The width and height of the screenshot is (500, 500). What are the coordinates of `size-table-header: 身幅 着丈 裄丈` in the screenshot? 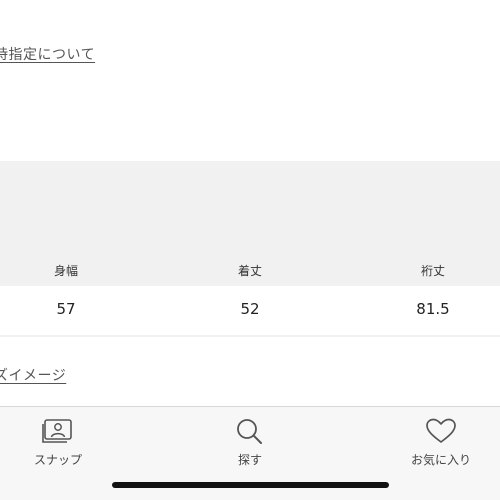 It's located at (250, 272).